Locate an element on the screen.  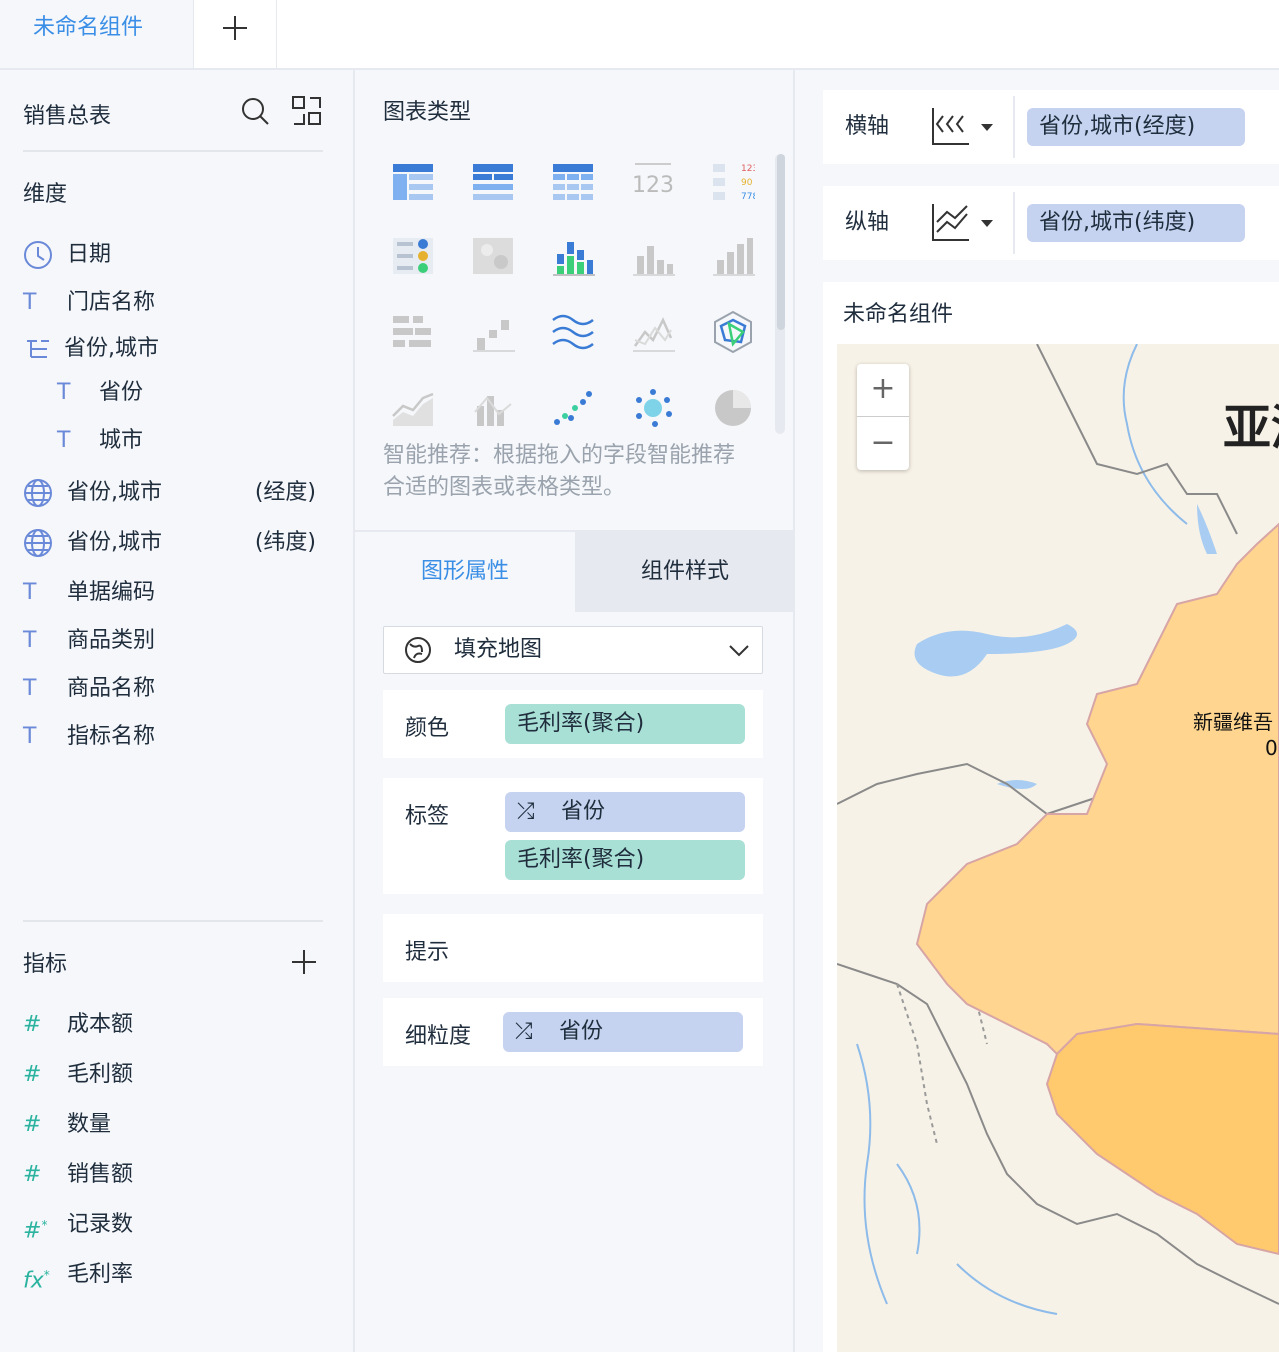
select-value: 填充地图 is located at coordinates (498, 649).